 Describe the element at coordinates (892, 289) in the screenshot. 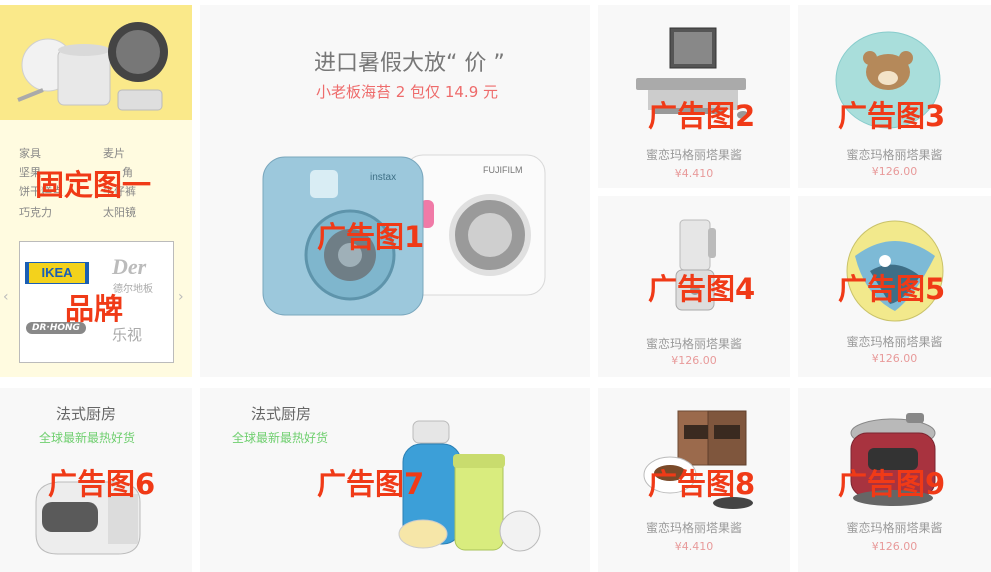

I see `product-label: 广告图5` at that location.